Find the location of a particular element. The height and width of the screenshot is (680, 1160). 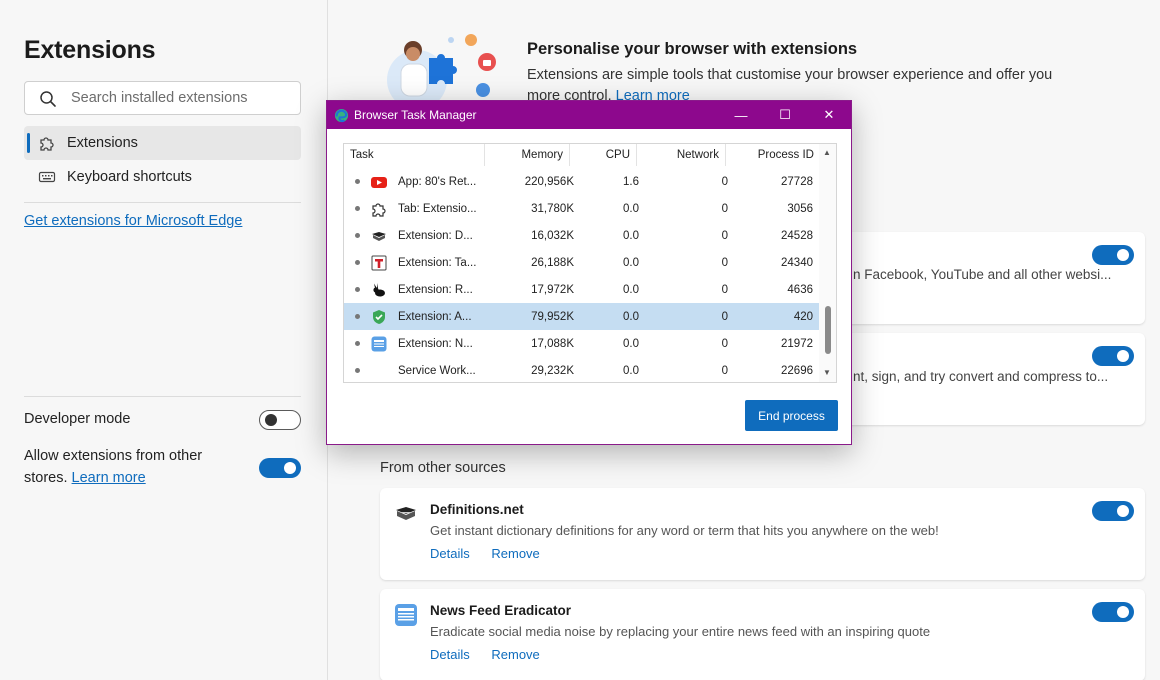

memory-value: 17,088K is located at coordinates (552, 343).